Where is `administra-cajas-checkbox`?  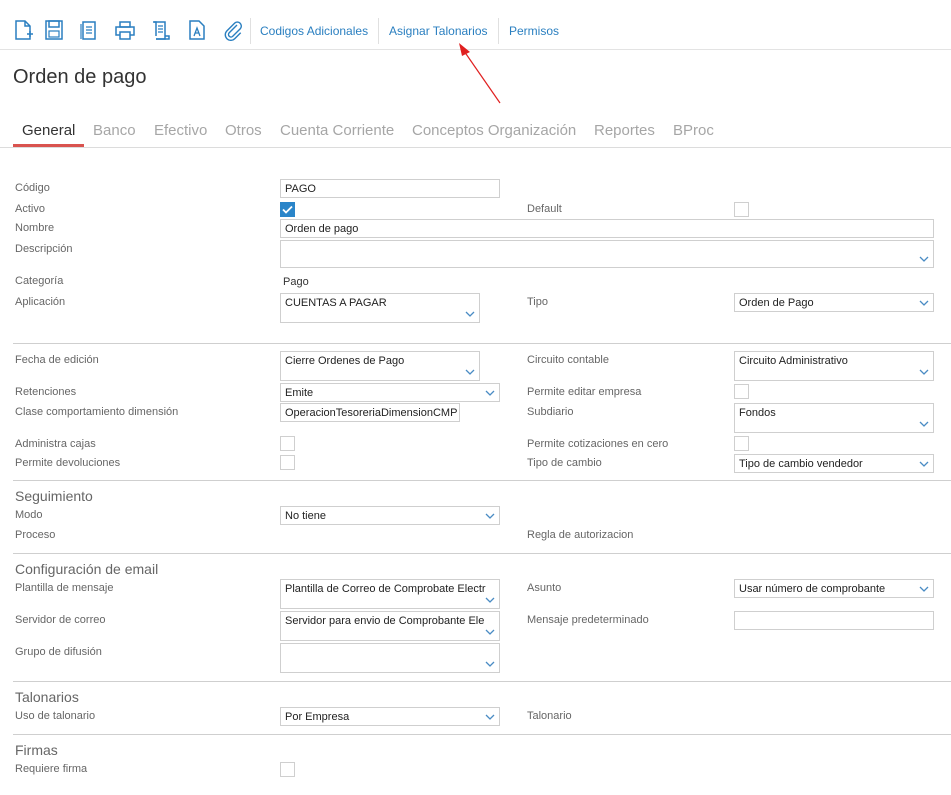
administra-cajas-checkbox is located at coordinates (287, 443).